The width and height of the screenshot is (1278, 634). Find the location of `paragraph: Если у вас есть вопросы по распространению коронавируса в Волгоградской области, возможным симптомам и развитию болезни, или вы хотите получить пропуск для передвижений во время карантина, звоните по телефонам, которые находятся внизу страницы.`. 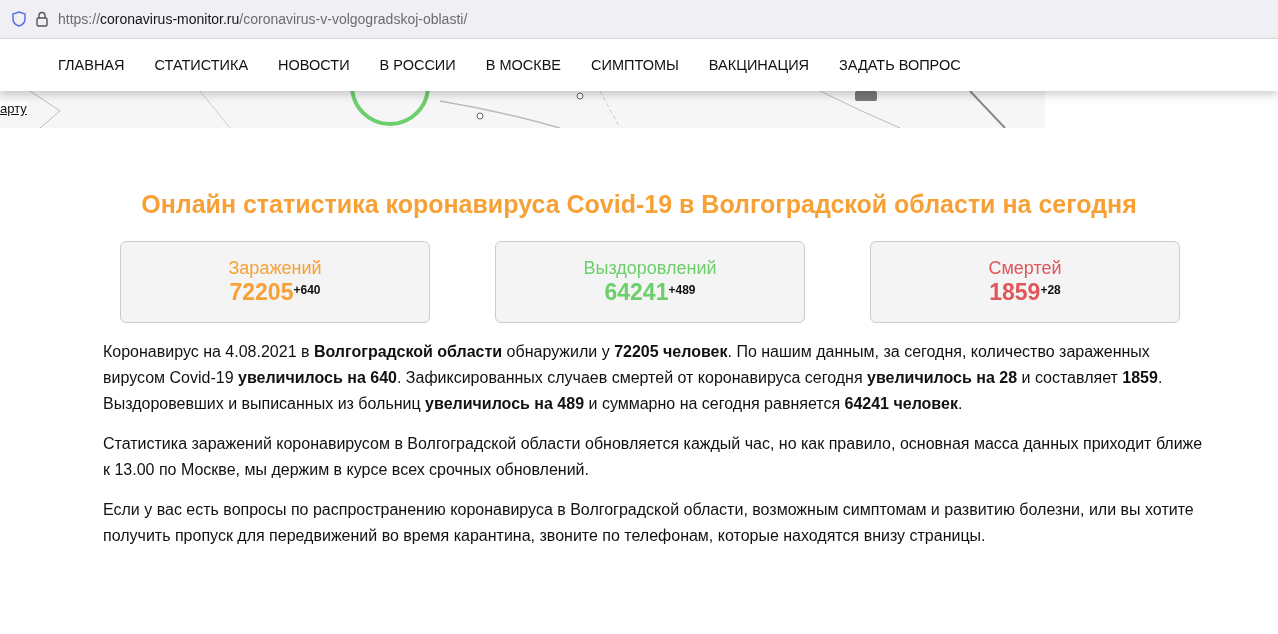

paragraph: Если у вас есть вопросы по распространению коронавируса в Волгоградской области, возможным симптомам и развитию болезни, или вы хотите получить пропуск для передвижений во время карантина, звоните по телефонам, которые находятся внизу страницы. is located at coordinates (649, 523).